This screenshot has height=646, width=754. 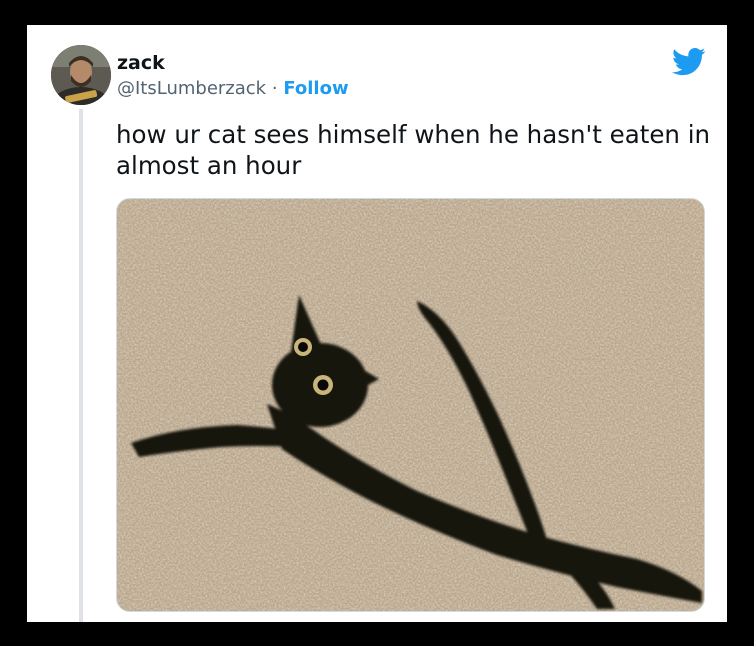 I want to click on follow-button: Follow, so click(x=315, y=88).